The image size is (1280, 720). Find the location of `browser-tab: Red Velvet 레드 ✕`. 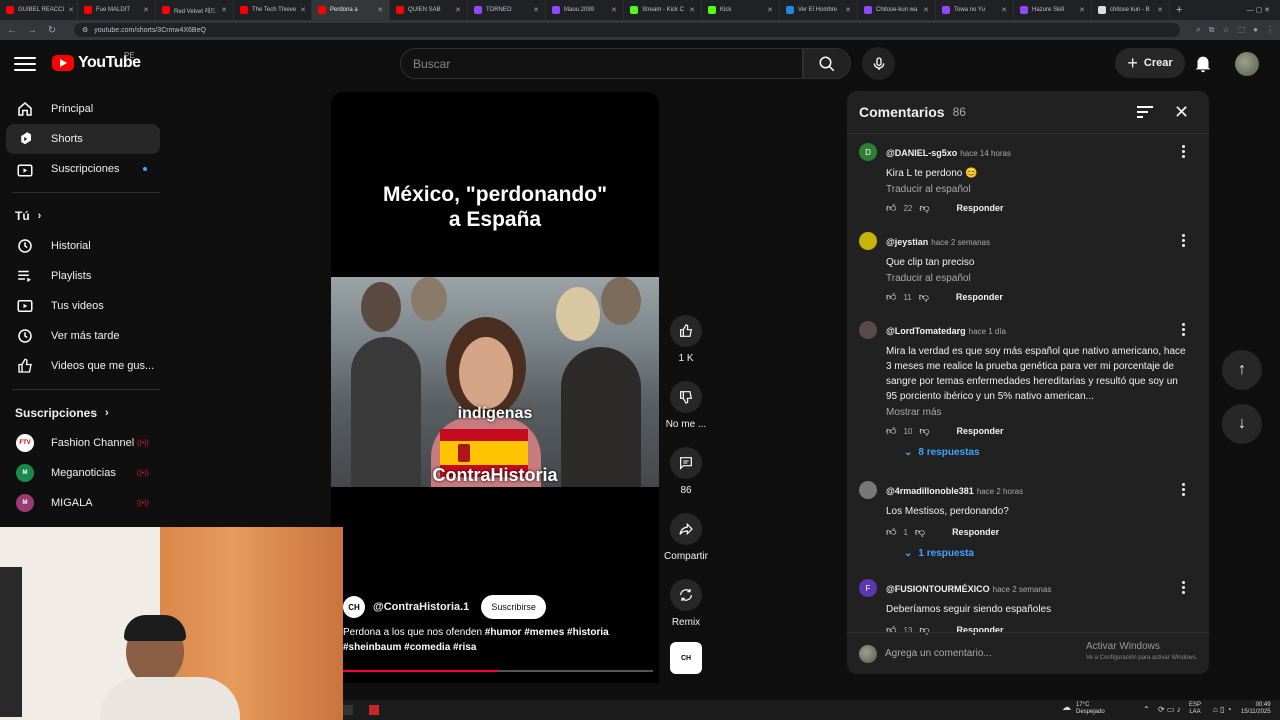

browser-tab: Red Velvet 레드 ✕ is located at coordinates (195, 10).